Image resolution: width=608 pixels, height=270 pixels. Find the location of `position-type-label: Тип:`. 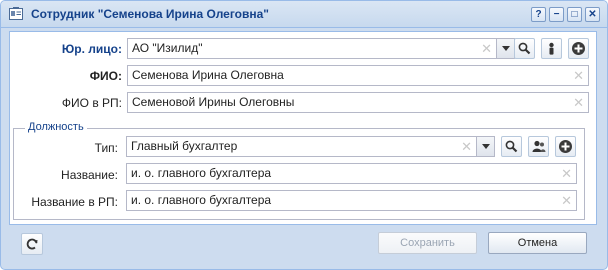

position-type-label: Тип: is located at coordinates (106, 148).